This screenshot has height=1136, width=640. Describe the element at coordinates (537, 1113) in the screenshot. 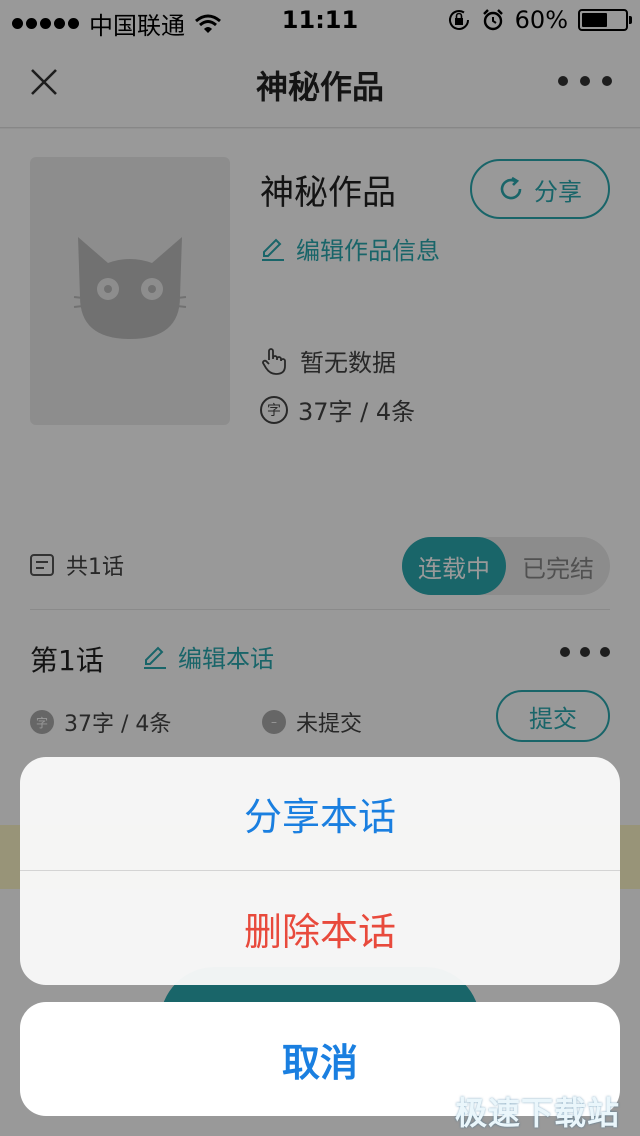

I see `watermark: 极速下载站` at that location.